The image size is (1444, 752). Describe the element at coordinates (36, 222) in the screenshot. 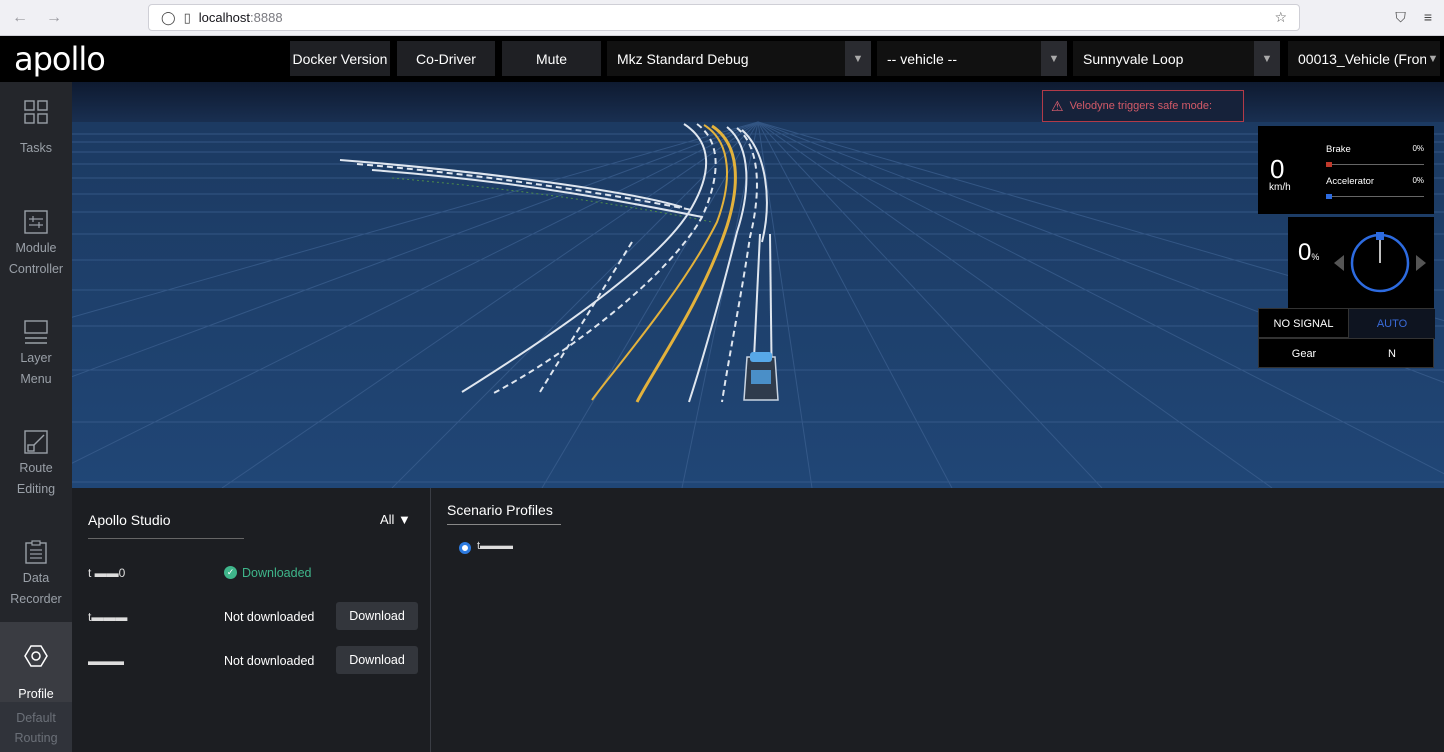

I see `sliders-icon` at that location.